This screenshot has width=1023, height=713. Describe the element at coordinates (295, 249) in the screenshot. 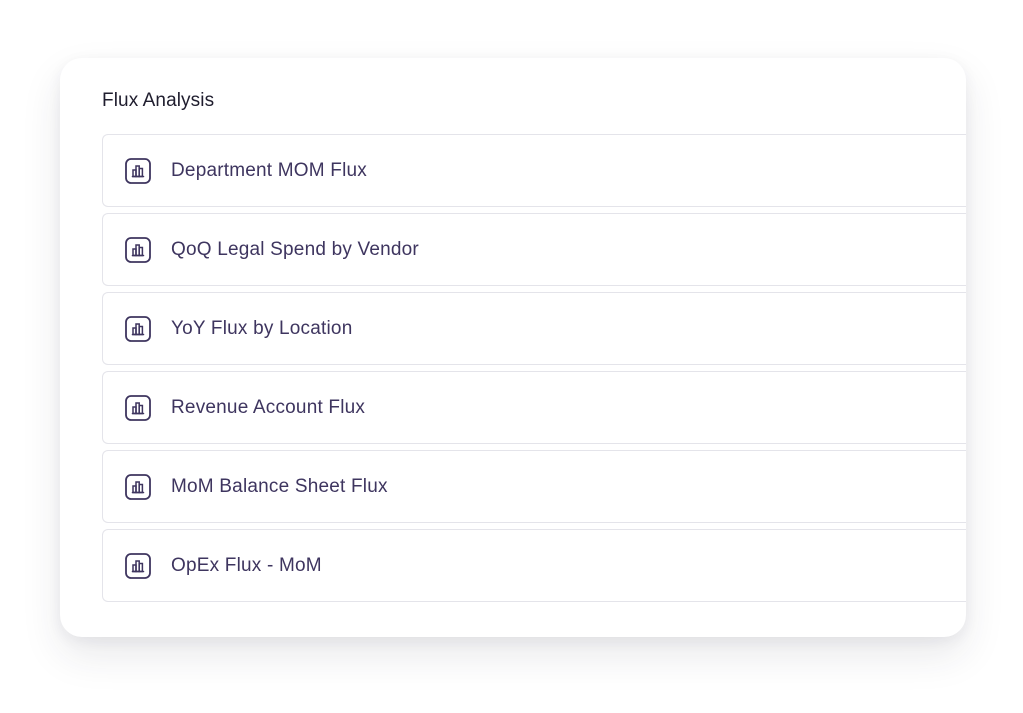

I see `report-item-label: QoQ Legal Spend by Vendor` at that location.